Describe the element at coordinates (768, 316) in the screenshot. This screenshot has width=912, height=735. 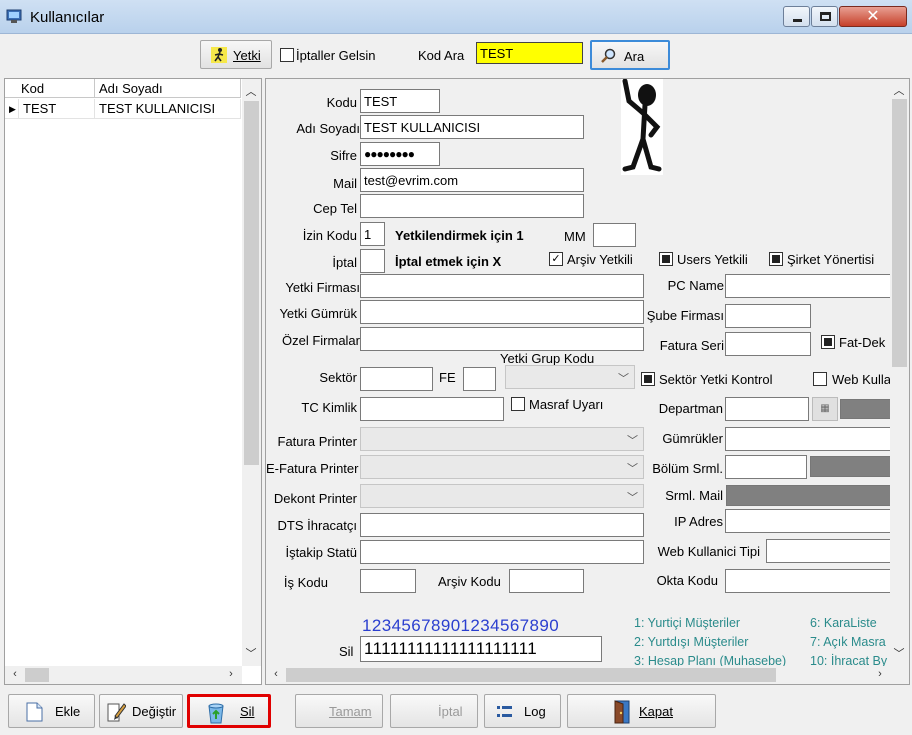
I see `sube-firmasi-input` at that location.